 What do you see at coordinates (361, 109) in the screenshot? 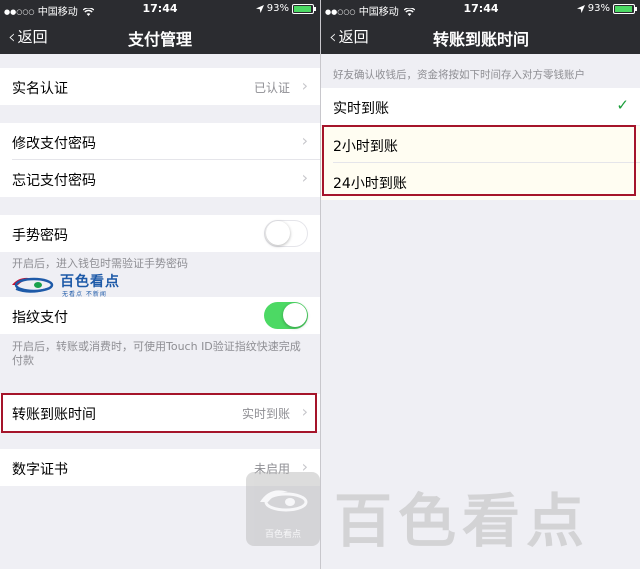
I see `option-label: 实时到账` at bounding box center [361, 109].